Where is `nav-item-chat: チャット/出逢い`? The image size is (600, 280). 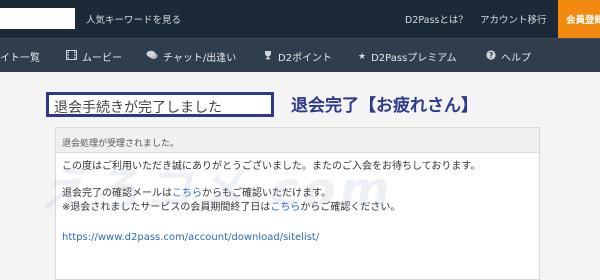
nav-item-chat: チャット/出逢い is located at coordinates (191, 56).